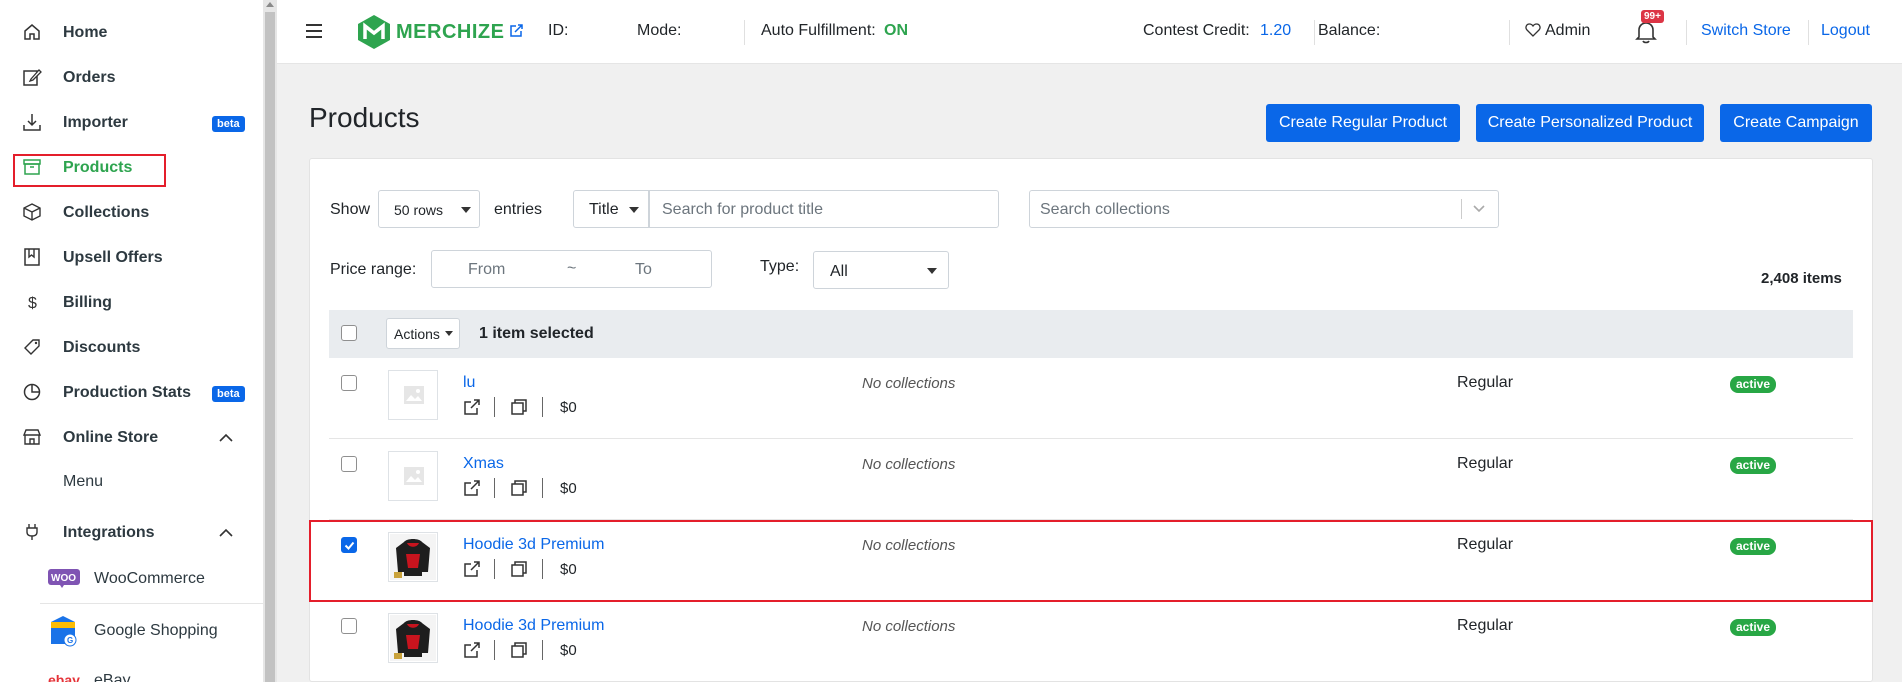 This screenshot has width=1902, height=682. Describe the element at coordinates (643, 270) in the screenshot. I see `price-to-placeholder: To` at that location.